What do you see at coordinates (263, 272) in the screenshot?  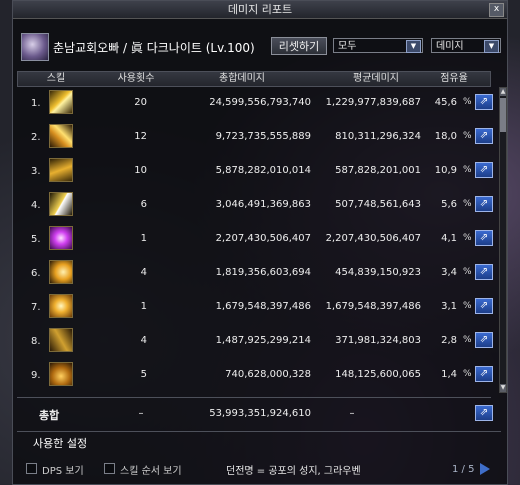 I see `total-damage-value: 1,819,356,603,694` at bounding box center [263, 272].